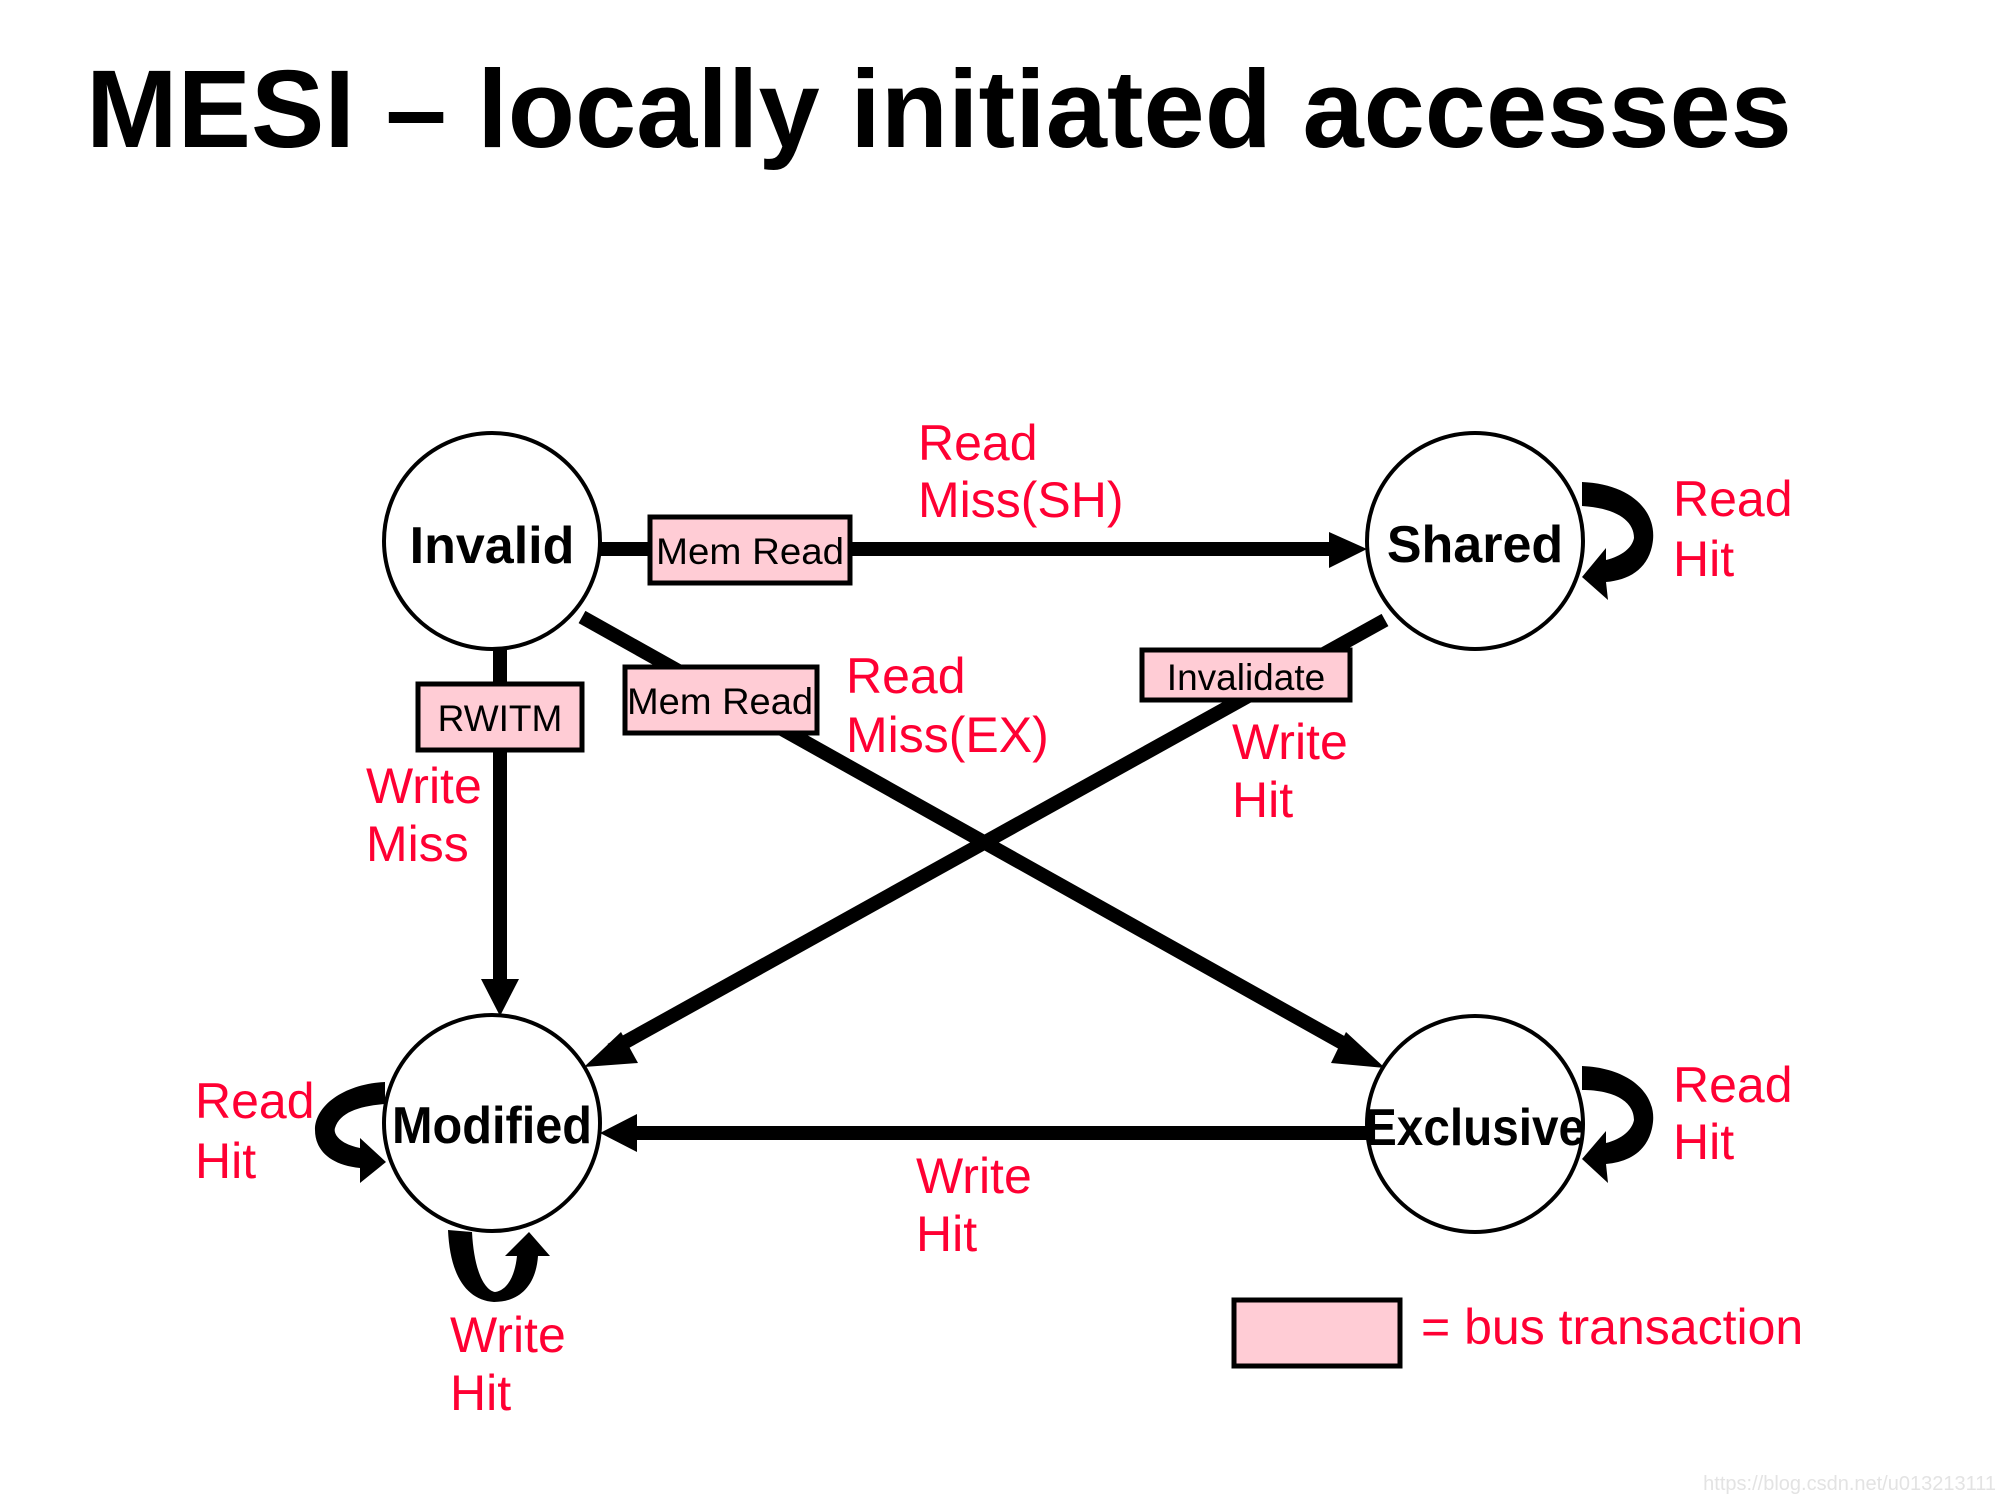 This screenshot has width=2000, height=1500. Describe the element at coordinates (499, 1266) in the screenshot. I see `loop-modified-write-hit` at that location.